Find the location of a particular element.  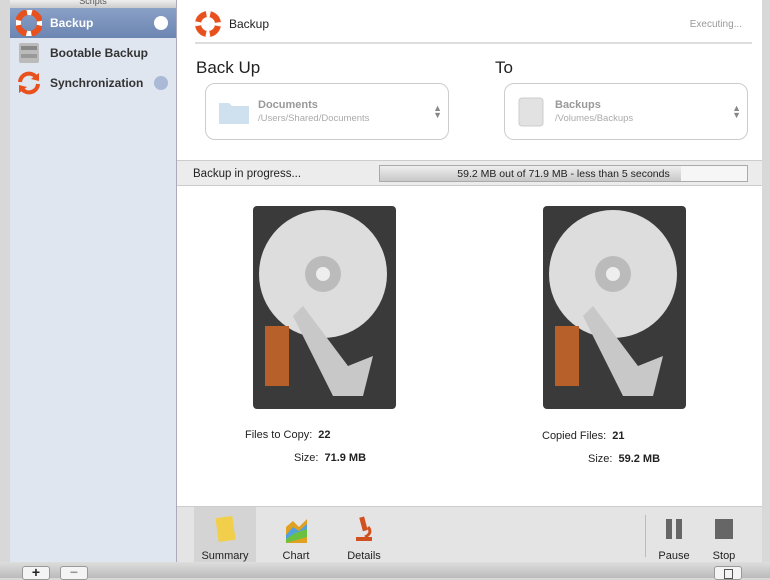

destination-picker: Backups/Volumes/Backups ▲ ▼ is located at coordinates (626, 111).